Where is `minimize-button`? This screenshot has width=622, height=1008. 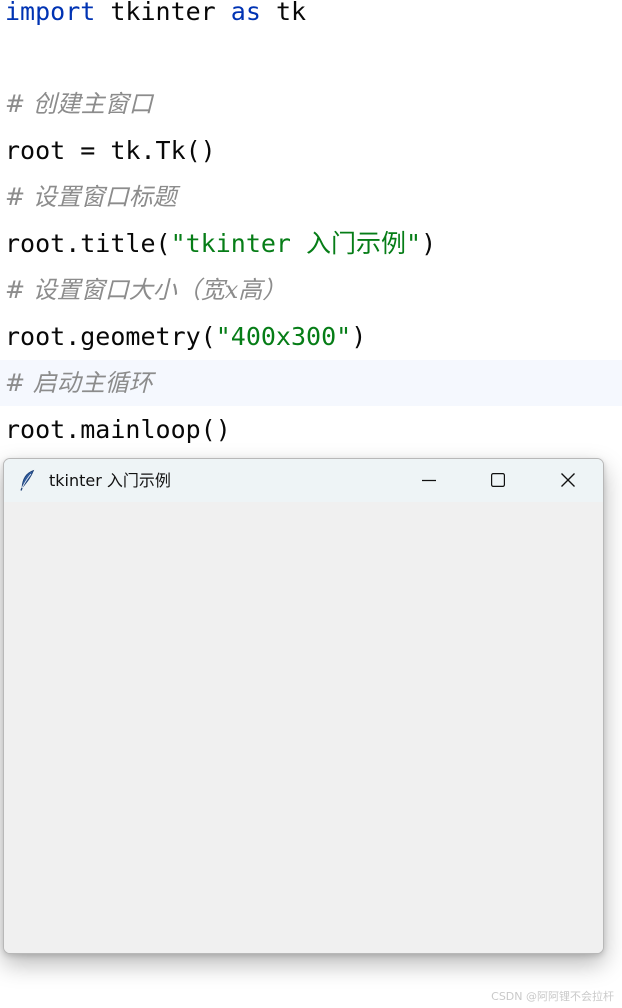 minimize-button is located at coordinates (429, 480).